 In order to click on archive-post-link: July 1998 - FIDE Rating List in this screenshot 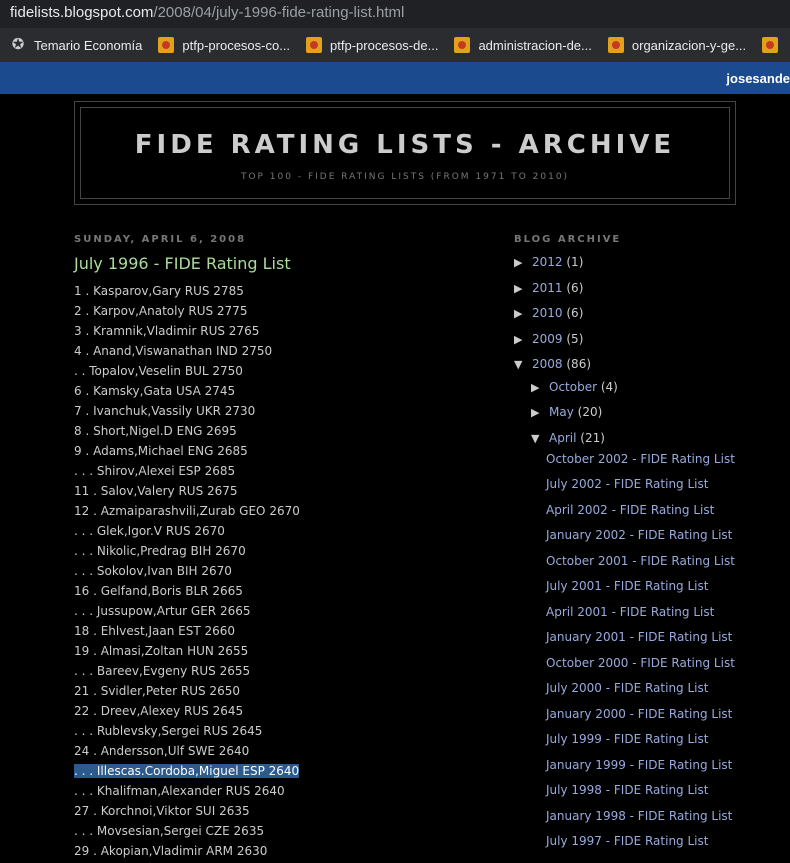, I will do `click(627, 790)`.